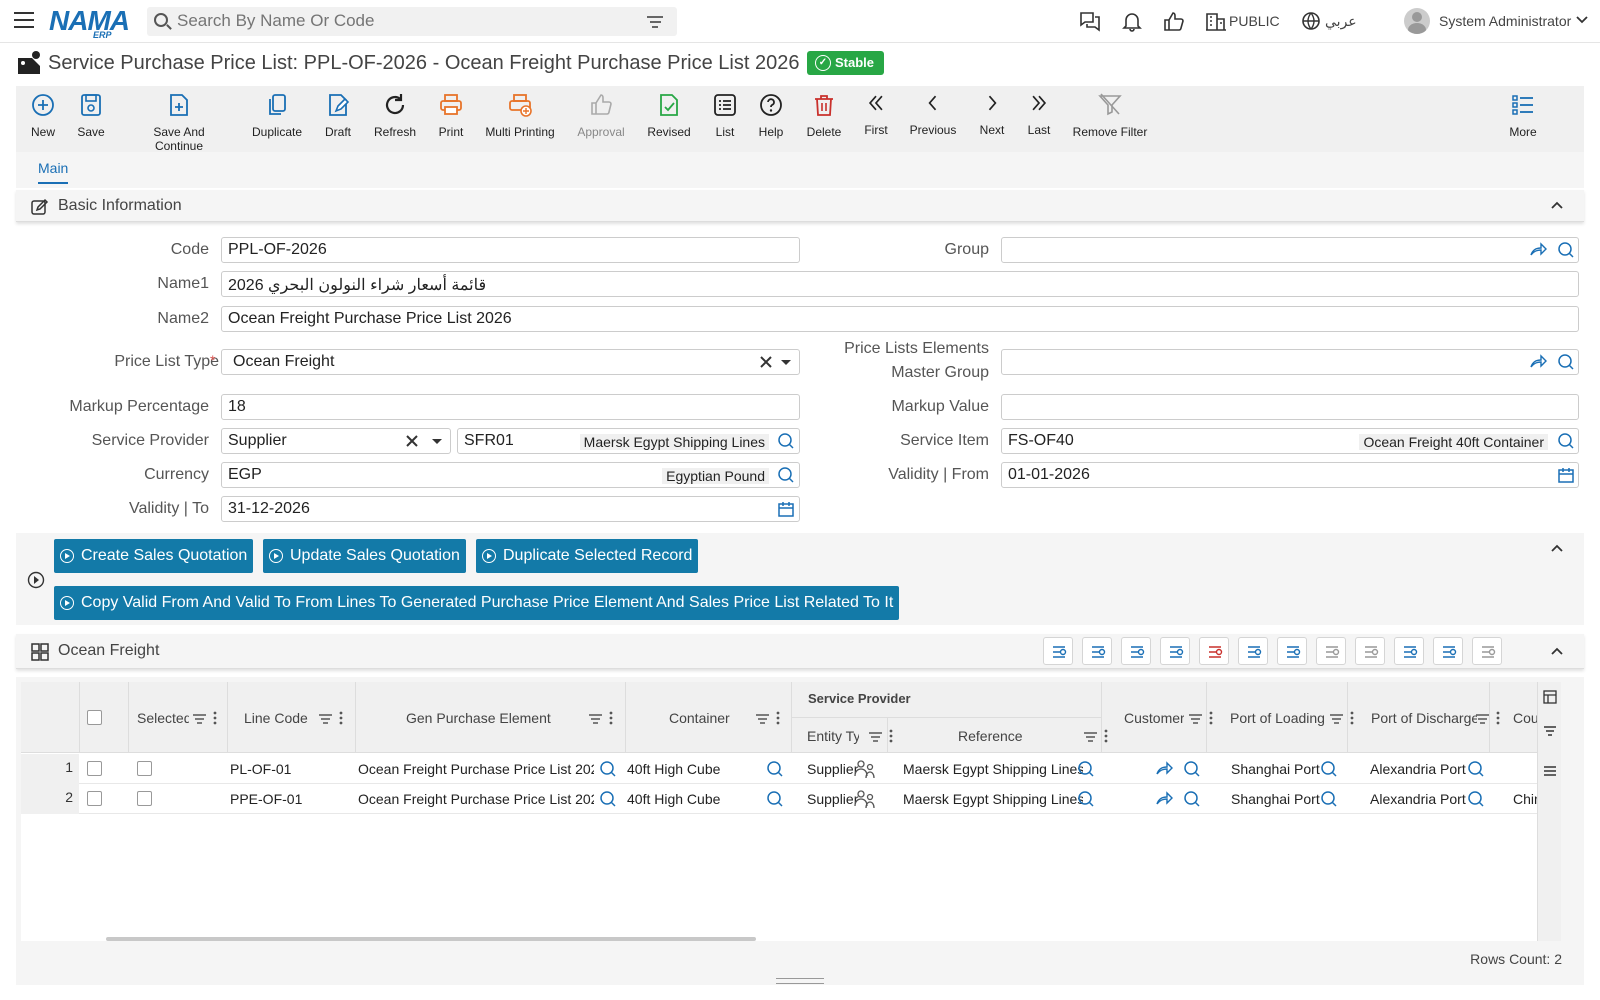 The image size is (1600, 1000). What do you see at coordinates (1487, 651) in the screenshot?
I see `clear-filter-icon` at bounding box center [1487, 651].